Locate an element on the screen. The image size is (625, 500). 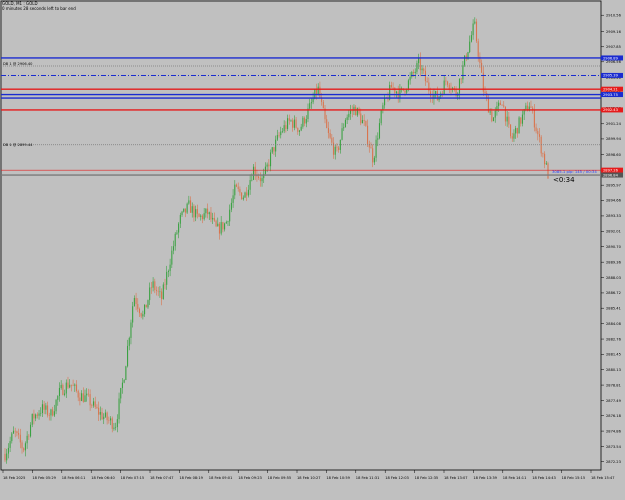
y-tick-label: 2893.33 is located at coordinates (613, 216).